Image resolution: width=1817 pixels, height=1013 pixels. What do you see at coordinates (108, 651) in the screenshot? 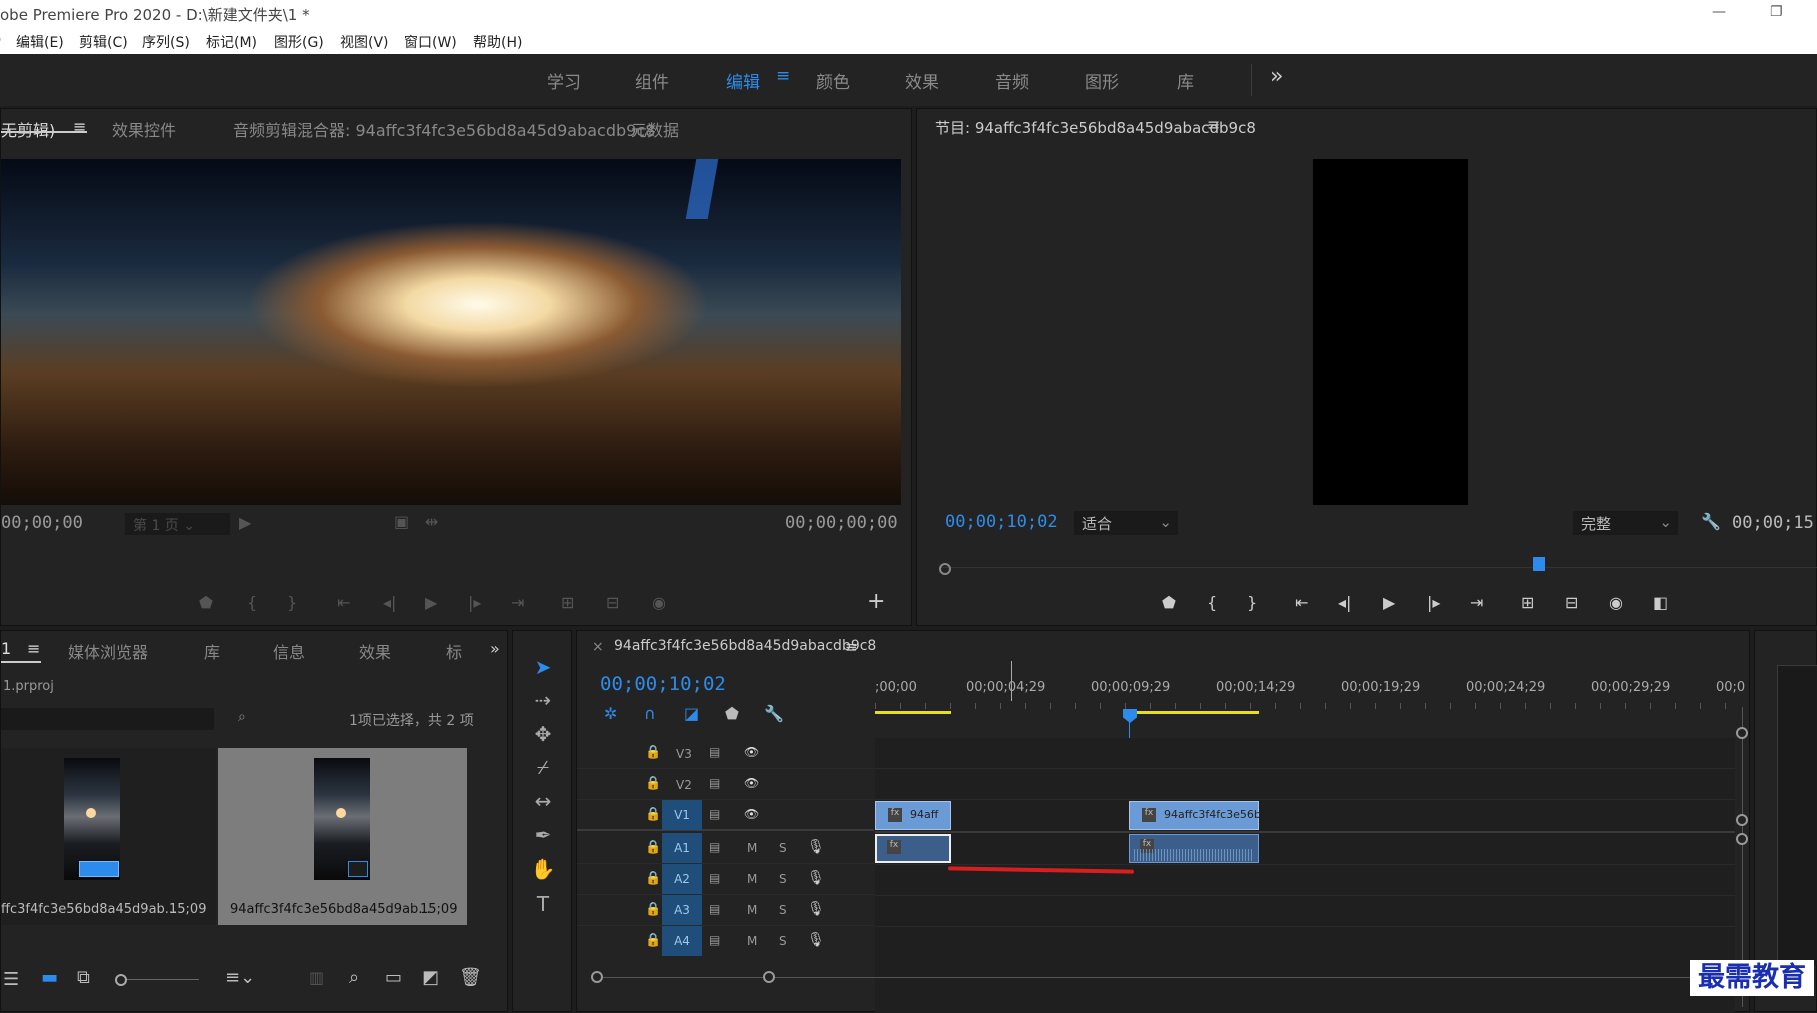
I see `tab-media-browser: 媒体浏览器` at bounding box center [108, 651].